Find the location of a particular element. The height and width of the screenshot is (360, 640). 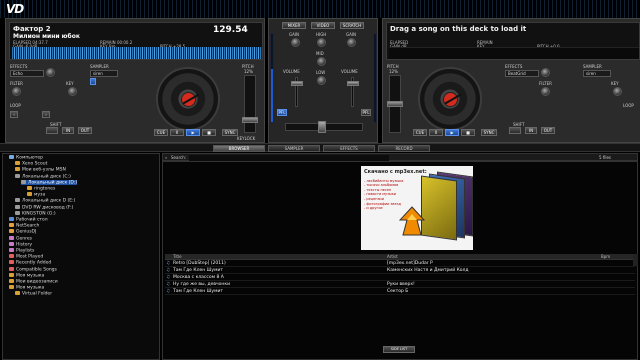

gain-knob-left is located at coordinates (295, 42).